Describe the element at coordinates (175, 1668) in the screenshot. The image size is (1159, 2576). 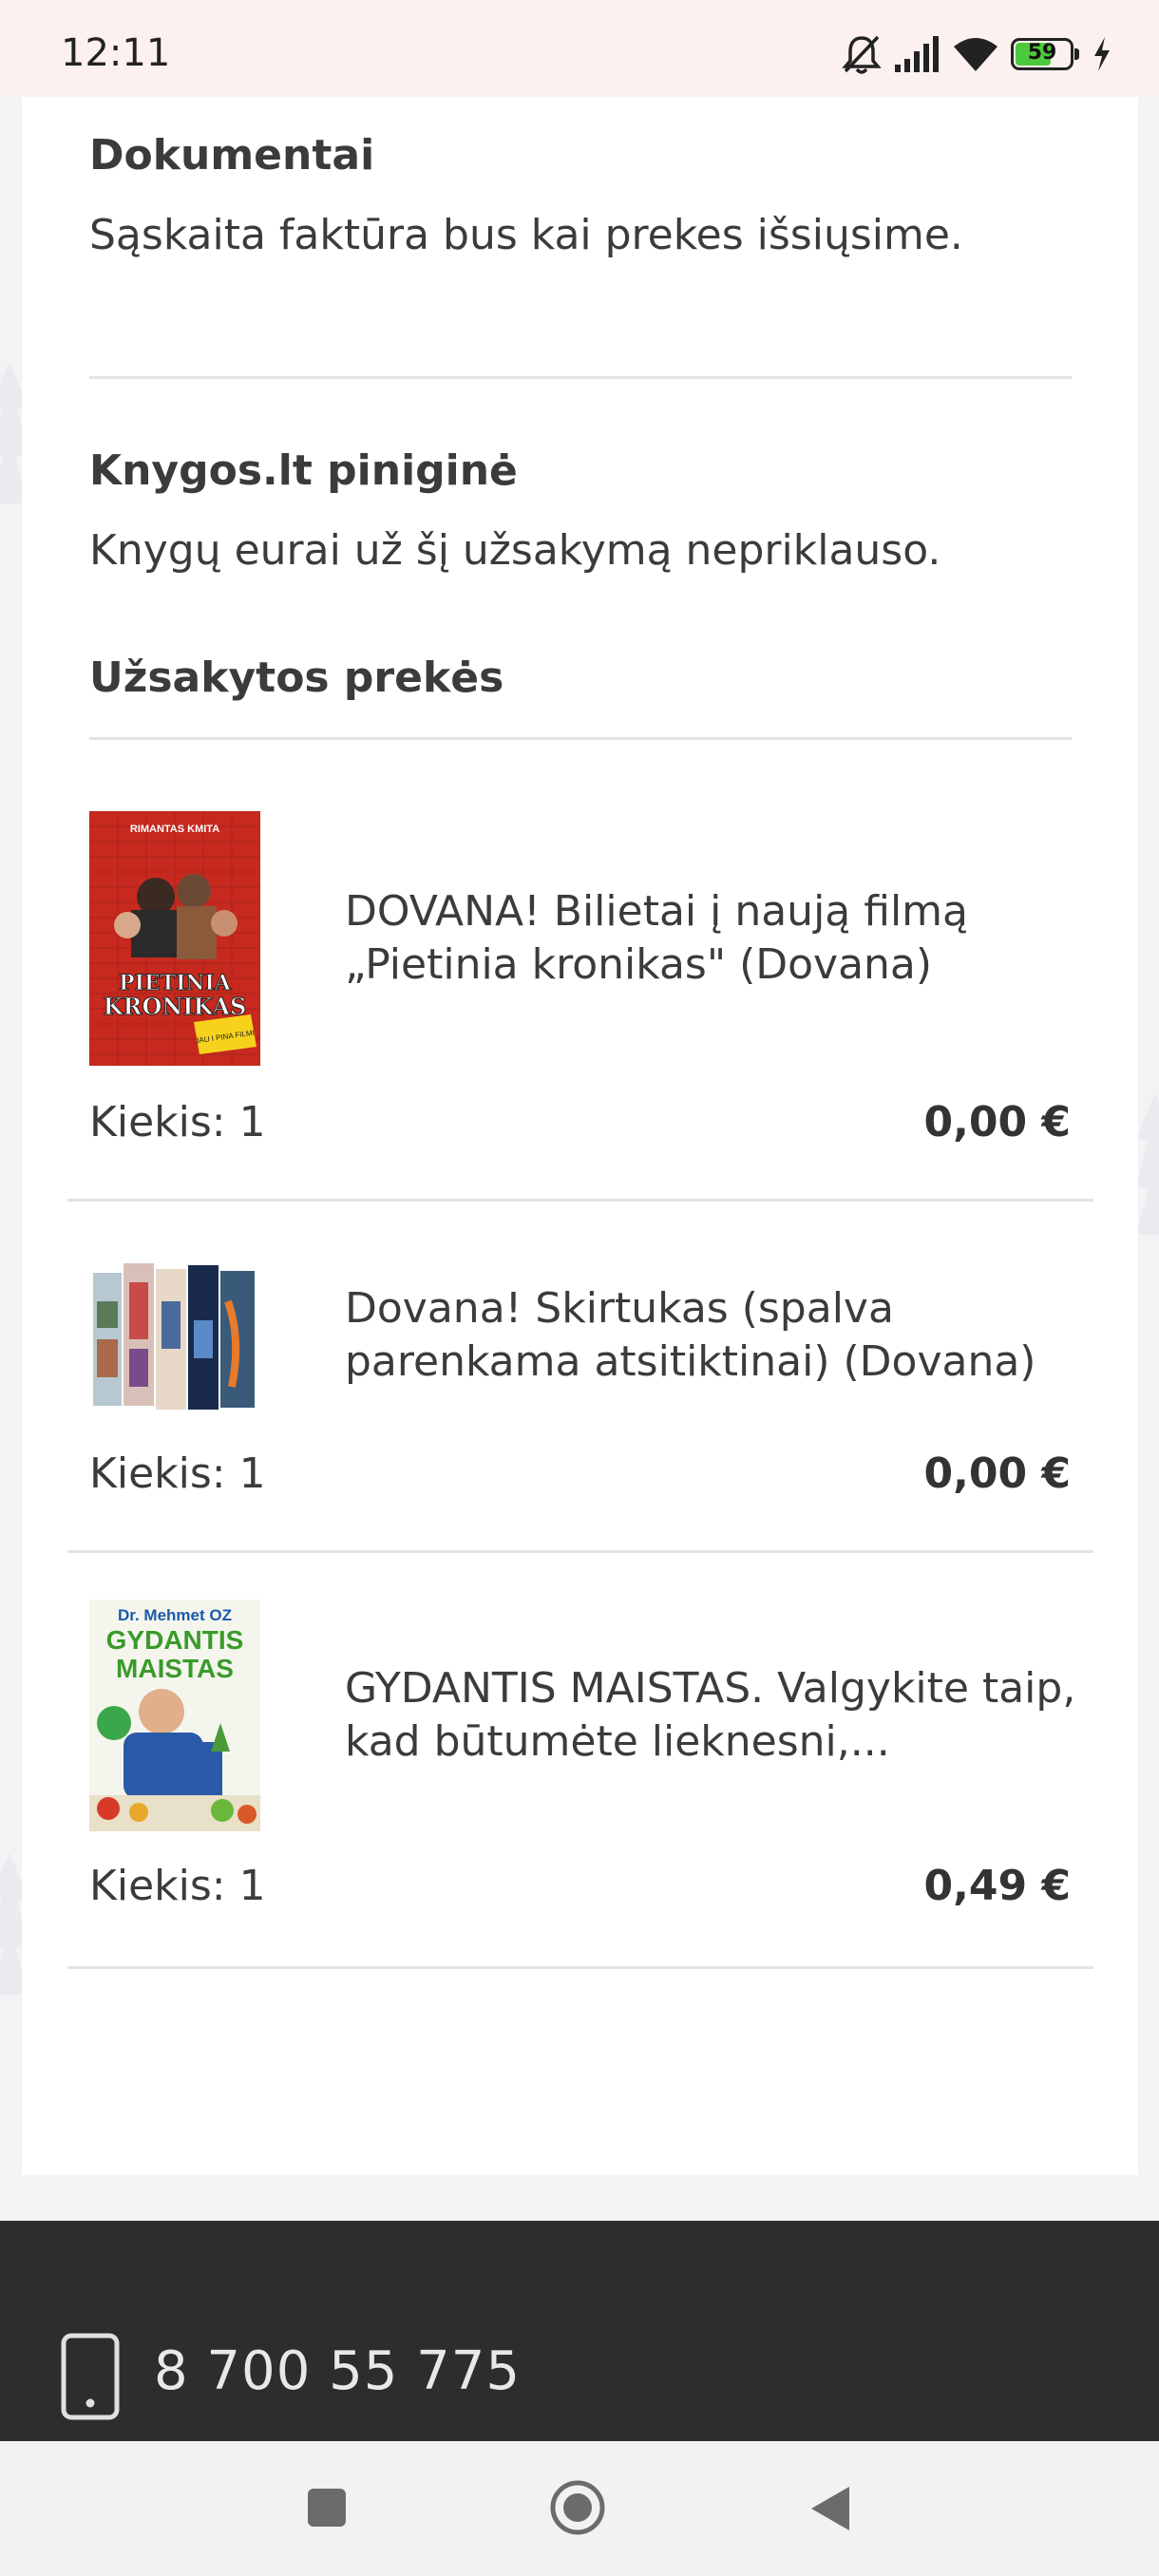
I see `svg-text: MAISTAS` at that location.